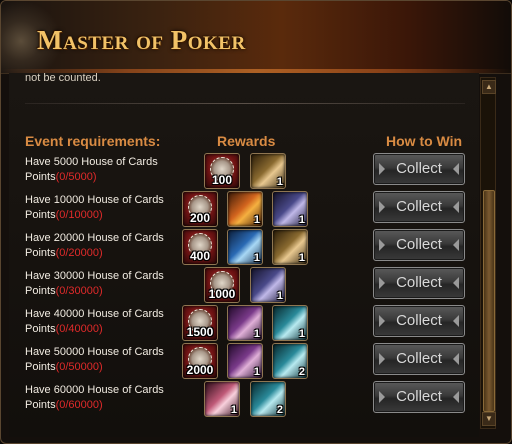  What do you see at coordinates (200, 218) in the screenshot?
I see `reward-quantity: 200` at bounding box center [200, 218].